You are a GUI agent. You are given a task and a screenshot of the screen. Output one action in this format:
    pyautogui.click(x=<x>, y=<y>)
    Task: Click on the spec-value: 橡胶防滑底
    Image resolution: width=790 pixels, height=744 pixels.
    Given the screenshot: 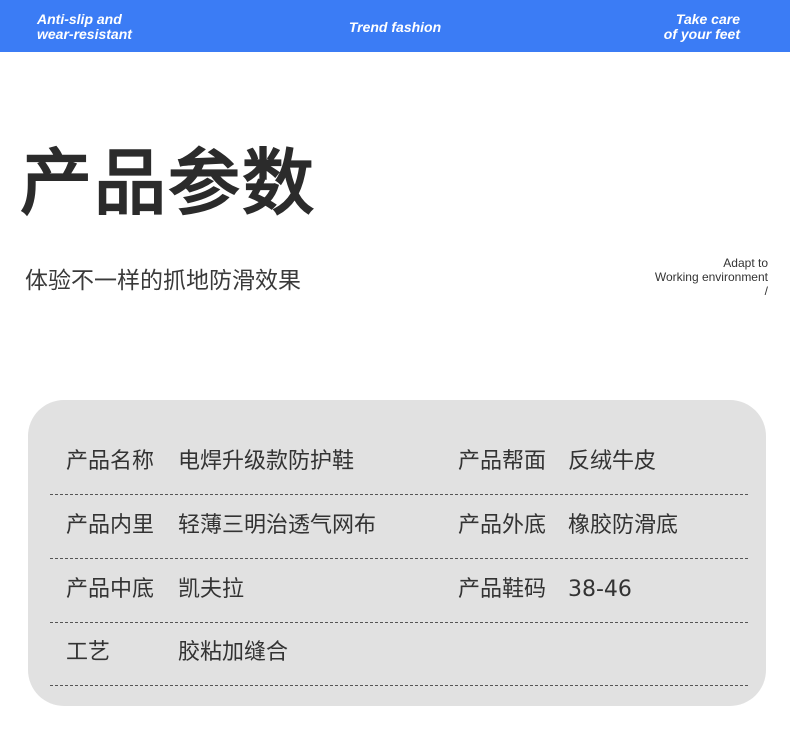 What is the action you would take?
    pyautogui.click(x=623, y=525)
    